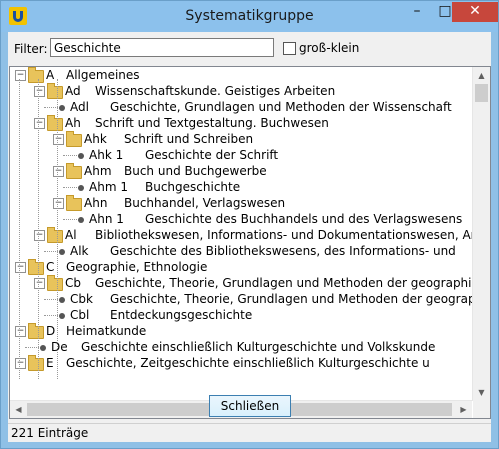 The height and width of the screenshot is (449, 499). Describe the element at coordinates (79, 251) in the screenshot. I see `tree-item-code: Alk` at that location.